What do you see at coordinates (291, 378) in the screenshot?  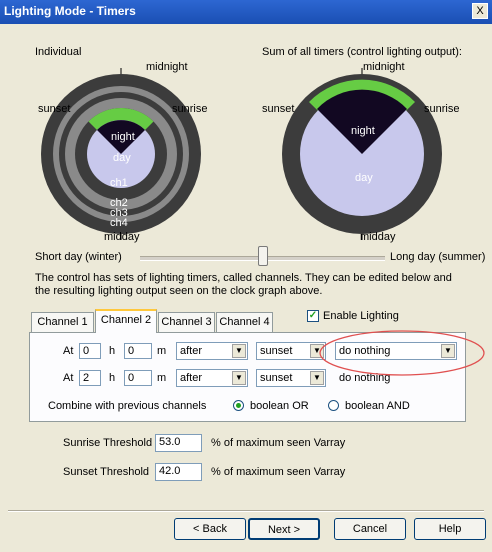 I see `row2-event-select: sunset ▼` at bounding box center [291, 378].